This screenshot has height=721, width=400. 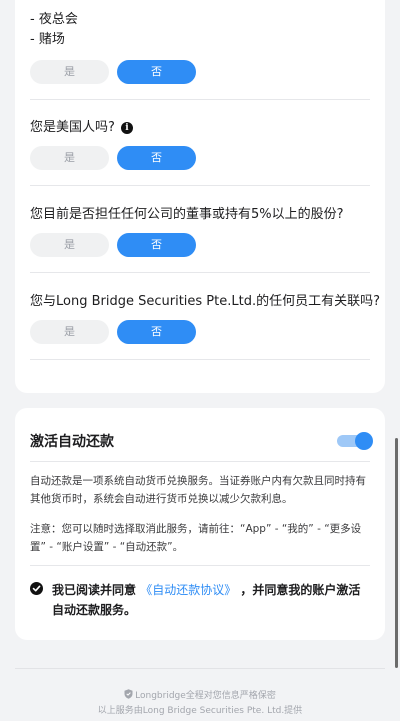 I want to click on us-person-question: 您是美国人吗? i, so click(x=81, y=125).